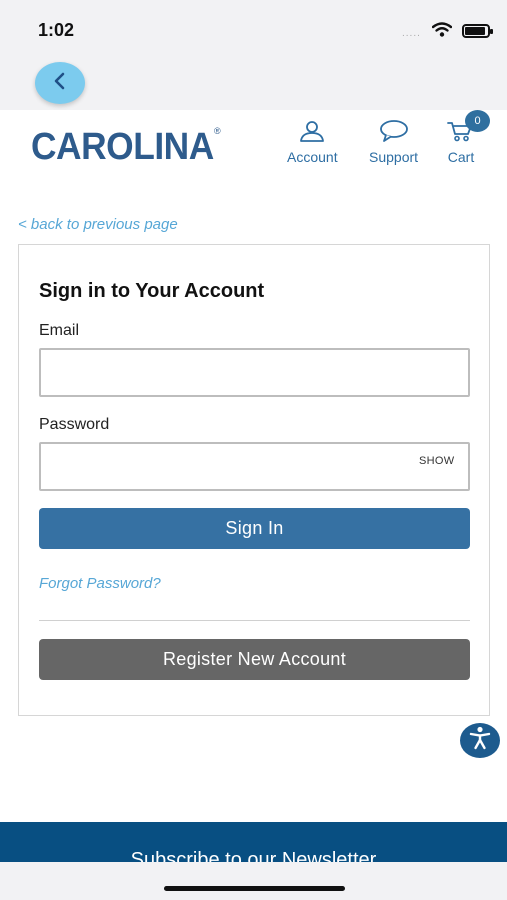 This screenshot has height=900, width=507. I want to click on password-field, so click(254, 466).